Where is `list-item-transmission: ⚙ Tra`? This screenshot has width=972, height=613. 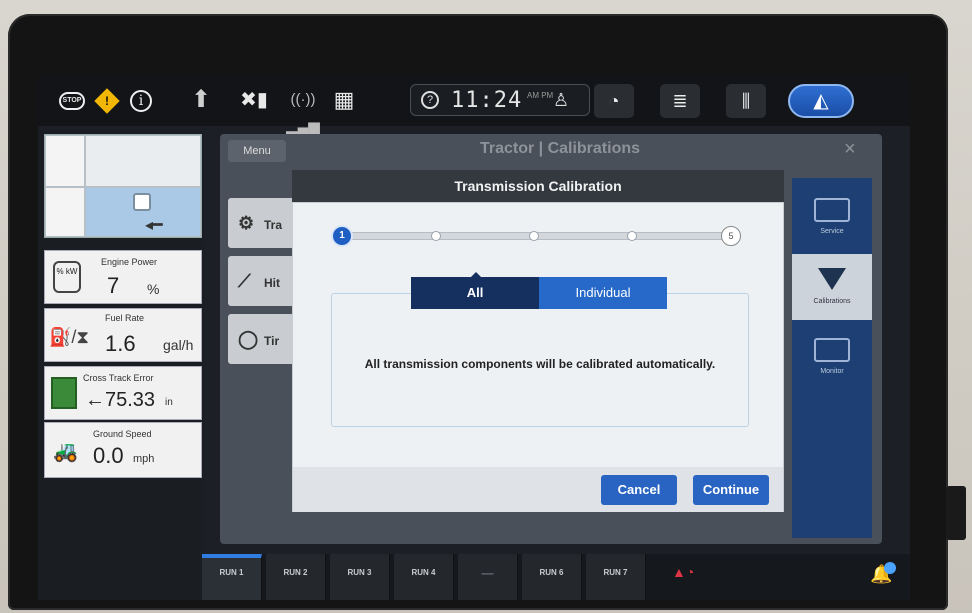 list-item-transmission: ⚙ Tra is located at coordinates (263, 223).